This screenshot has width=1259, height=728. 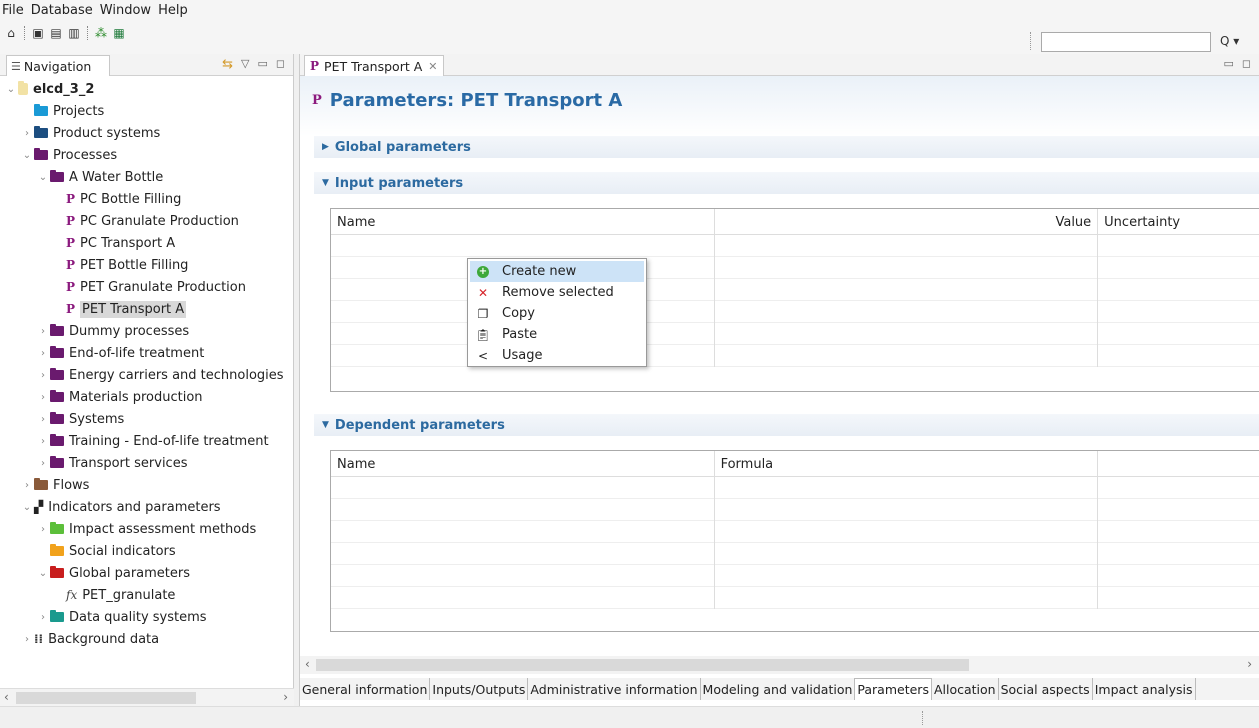 I want to click on page-tab-general-information: General information, so click(x=365, y=689).